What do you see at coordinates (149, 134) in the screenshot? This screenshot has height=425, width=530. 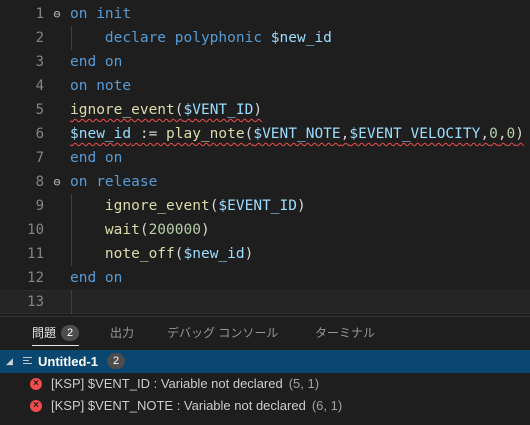 I see `code-token: :=` at bounding box center [149, 134].